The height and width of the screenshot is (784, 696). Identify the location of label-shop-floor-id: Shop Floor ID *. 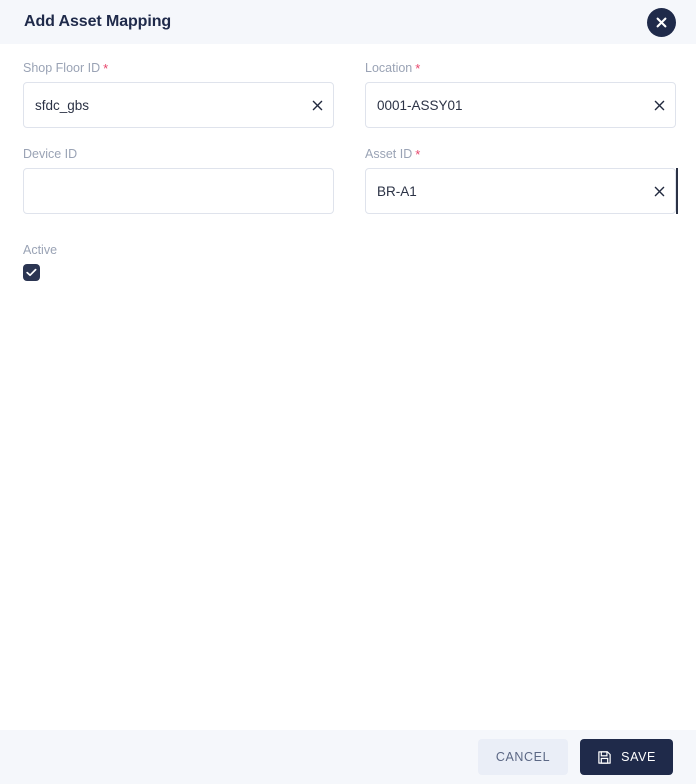
(178, 68).